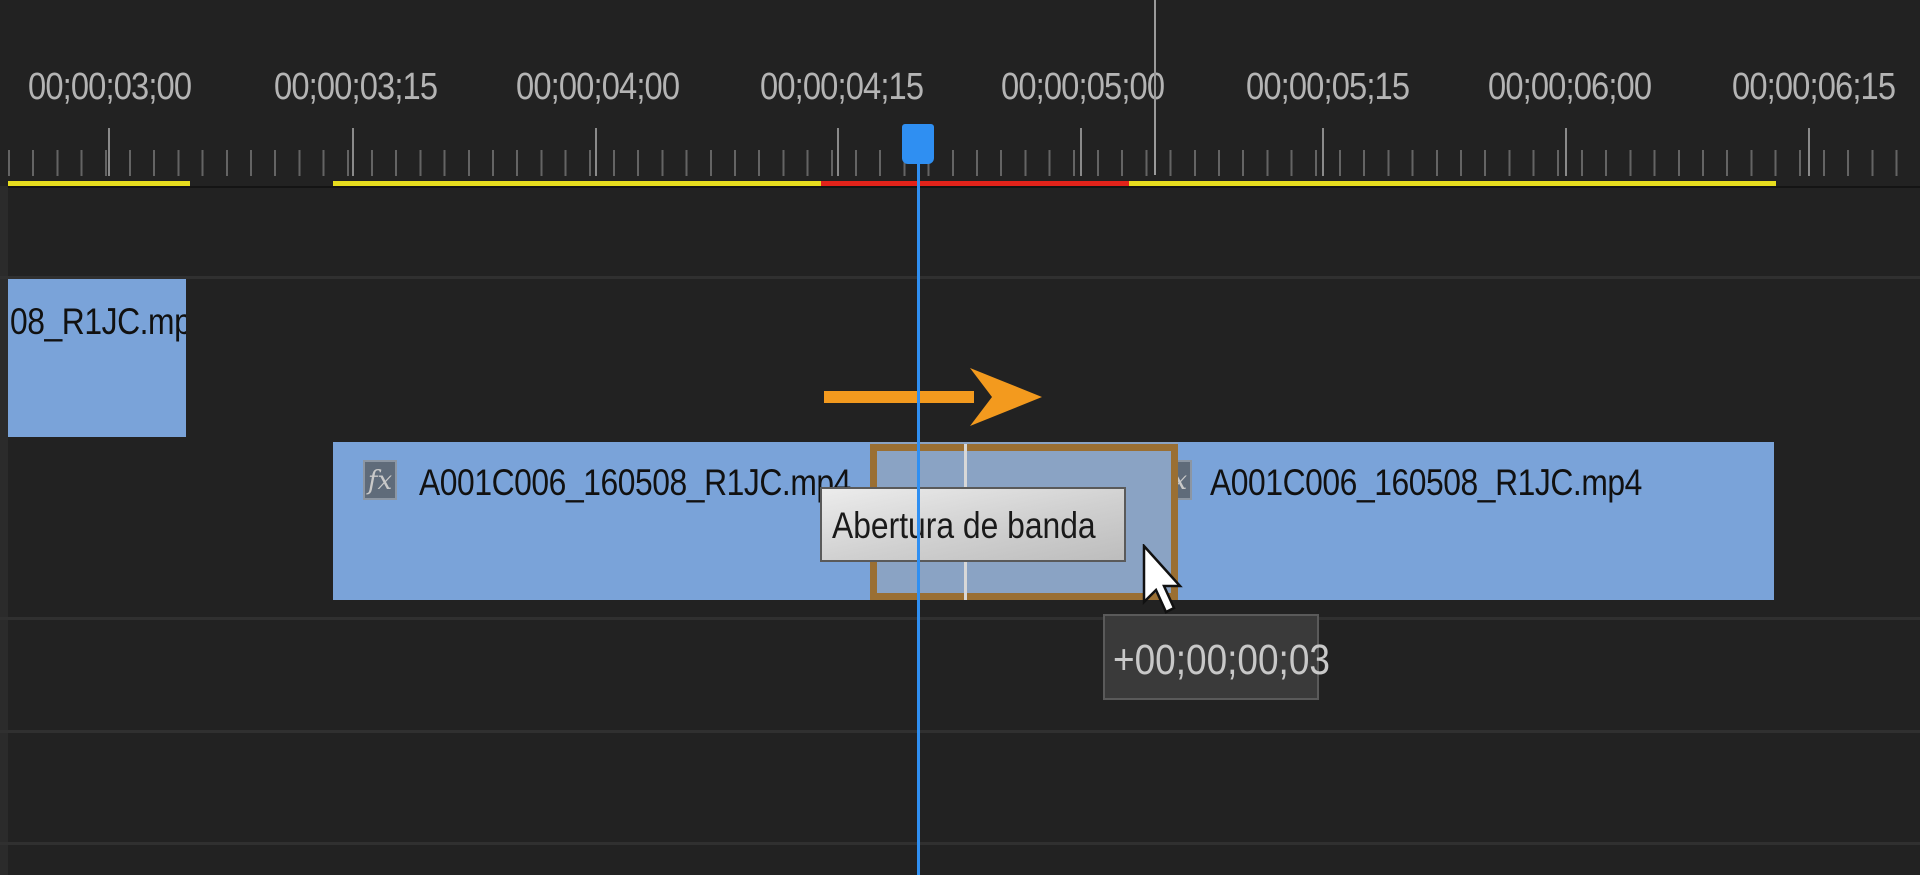 Image resolution: width=1920 pixels, height=875 pixels. What do you see at coordinates (1162, 579) in the screenshot?
I see `mouse-pointer-icon` at bounding box center [1162, 579].